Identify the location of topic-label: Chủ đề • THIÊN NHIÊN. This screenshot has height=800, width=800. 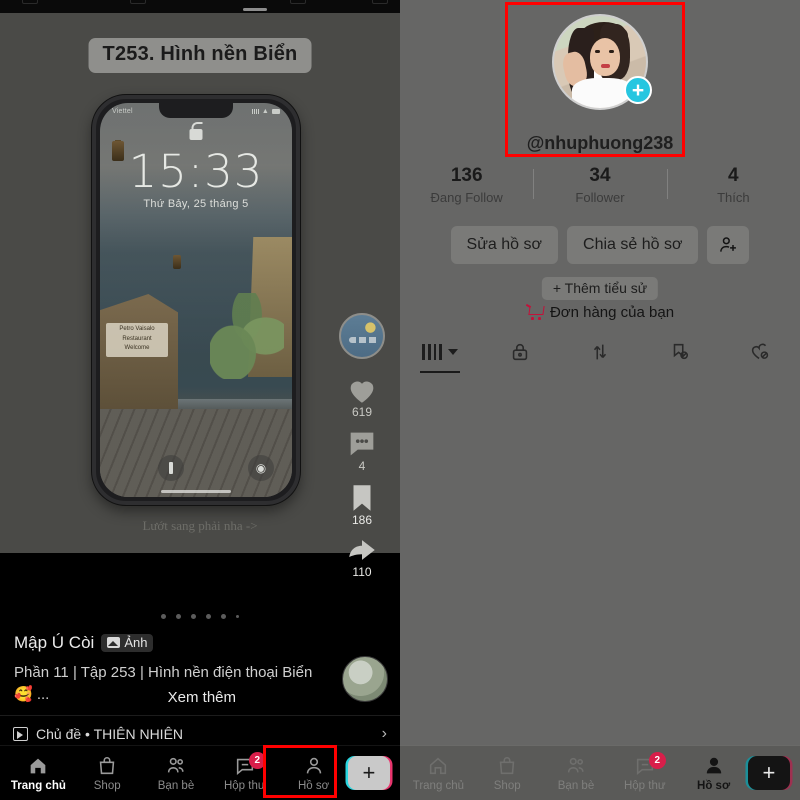
(110, 734).